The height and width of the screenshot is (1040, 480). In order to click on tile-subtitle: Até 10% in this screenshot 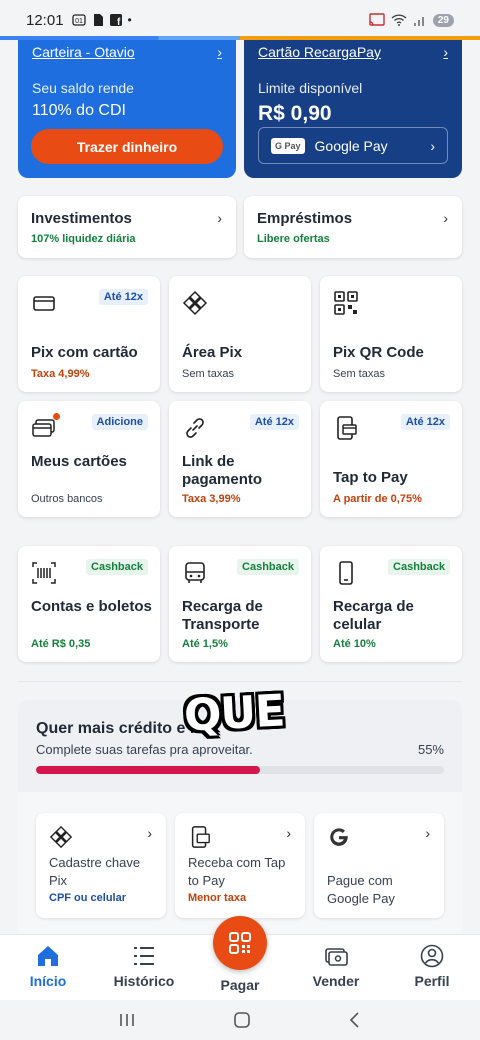, I will do `click(354, 644)`.